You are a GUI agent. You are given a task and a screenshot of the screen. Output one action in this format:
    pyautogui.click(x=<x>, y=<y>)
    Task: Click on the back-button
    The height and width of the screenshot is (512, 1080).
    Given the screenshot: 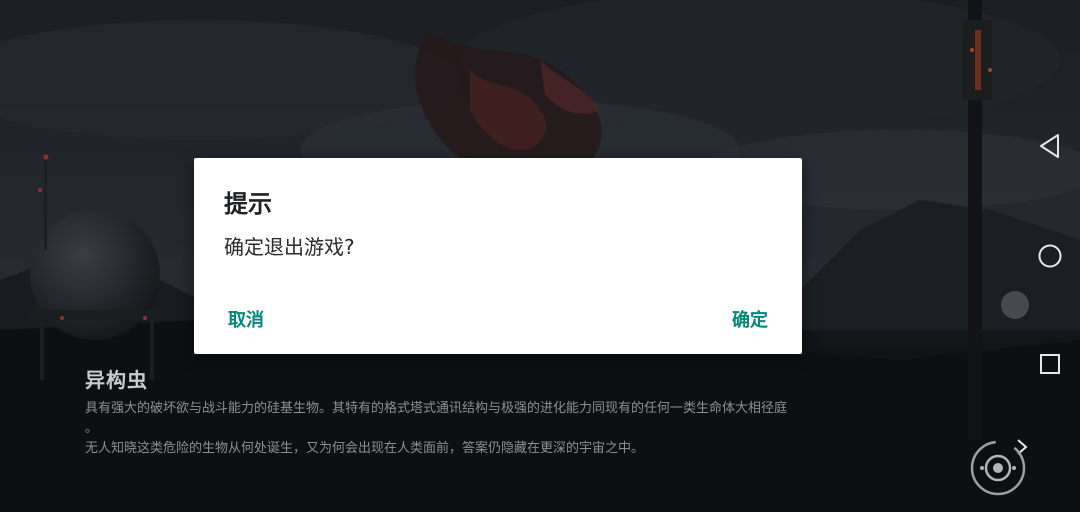 What is the action you would take?
    pyautogui.click(x=1050, y=146)
    